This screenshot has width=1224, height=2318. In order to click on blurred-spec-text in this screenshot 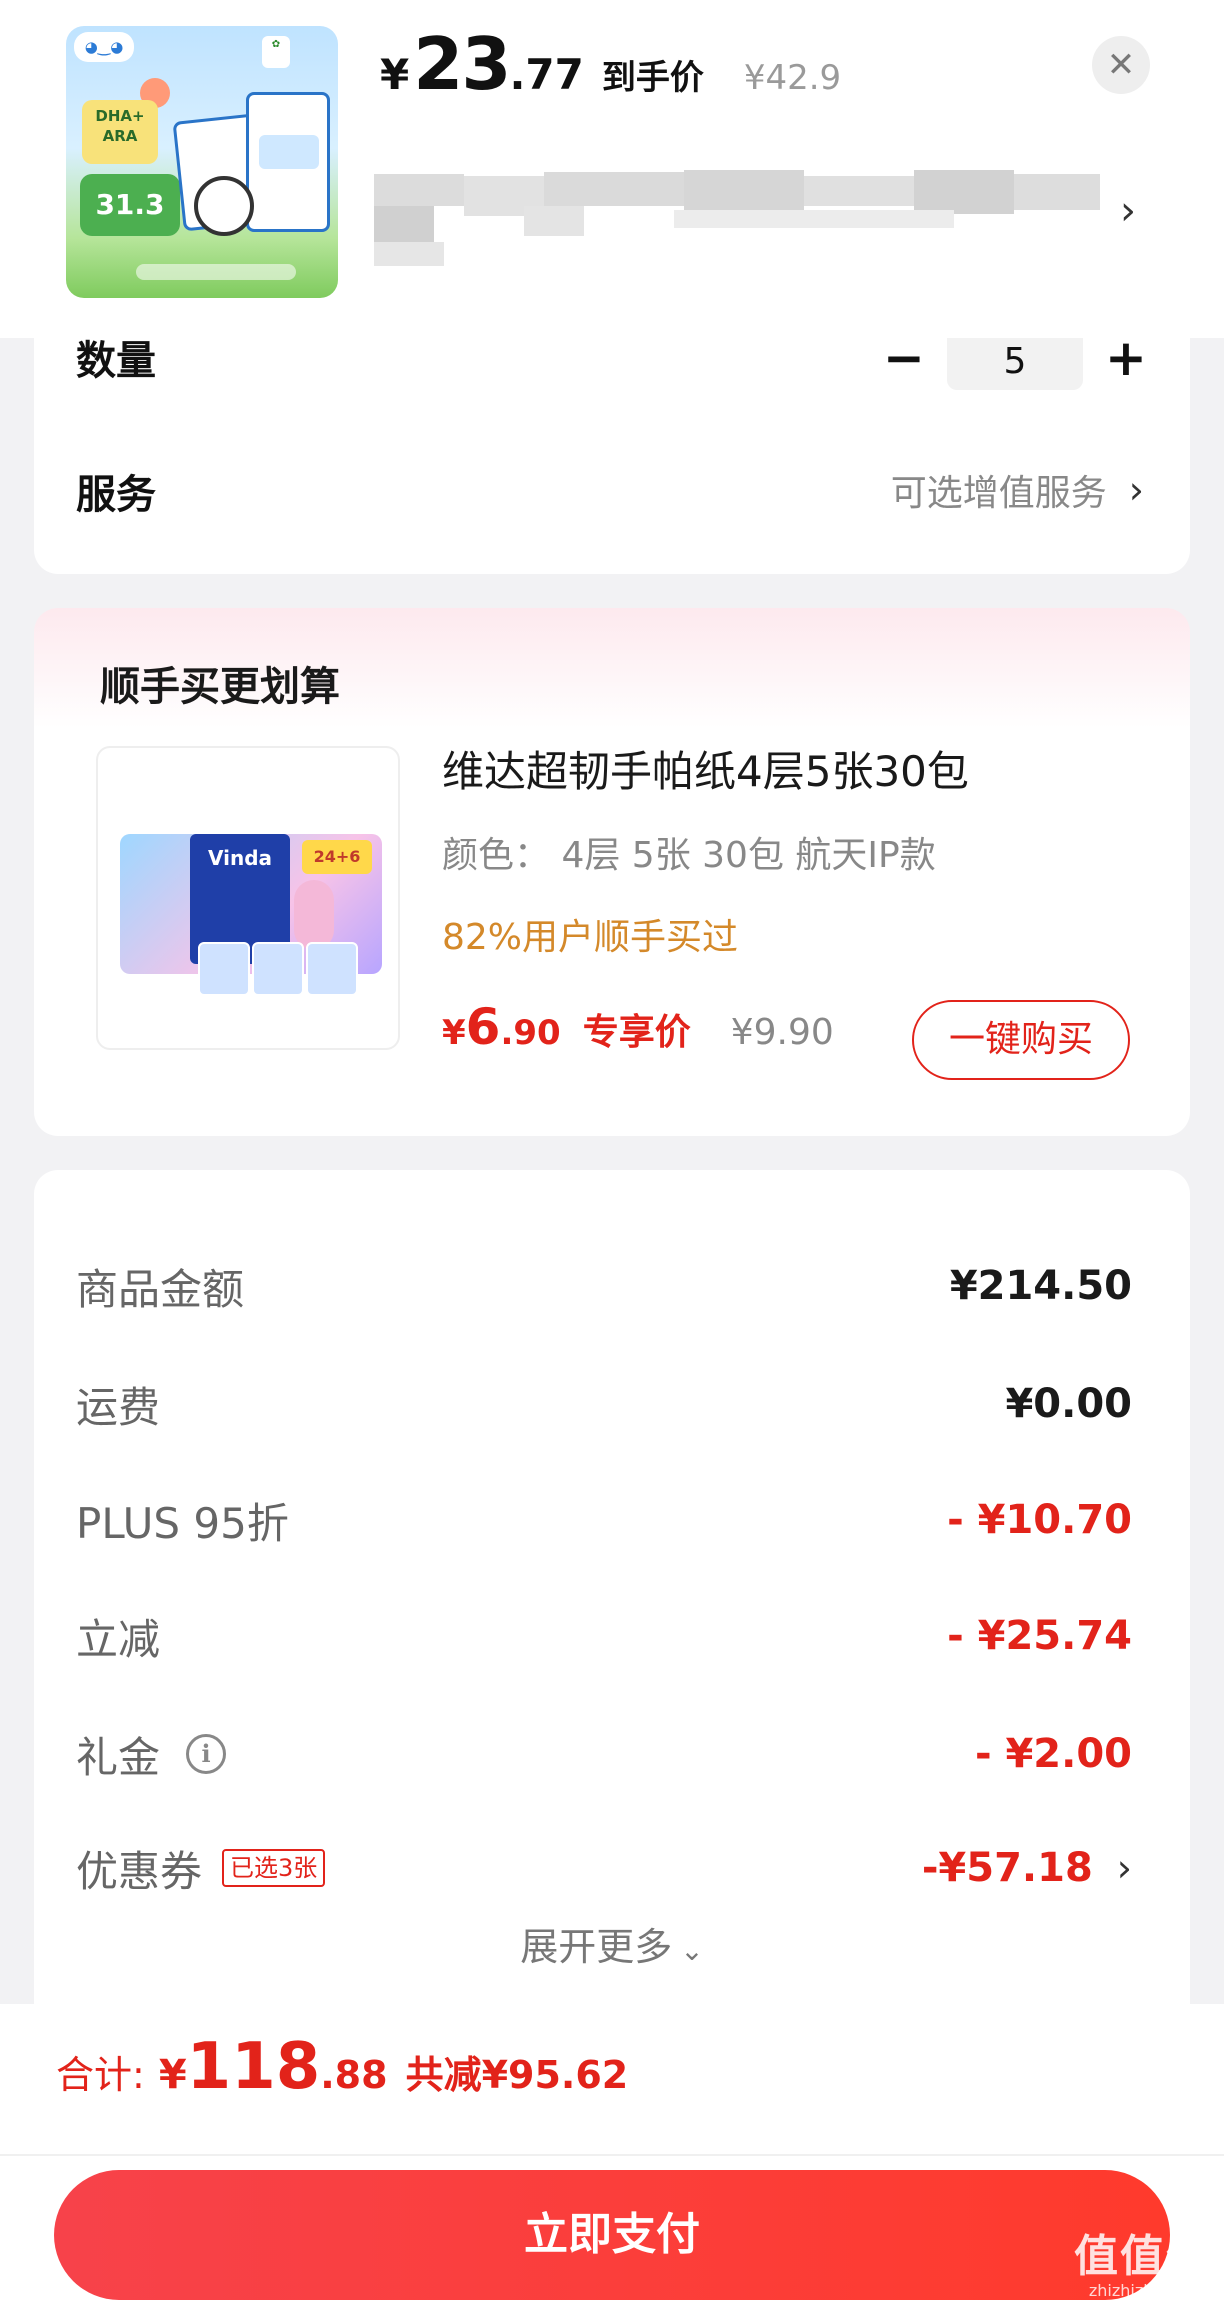, I will do `click(737, 211)`.